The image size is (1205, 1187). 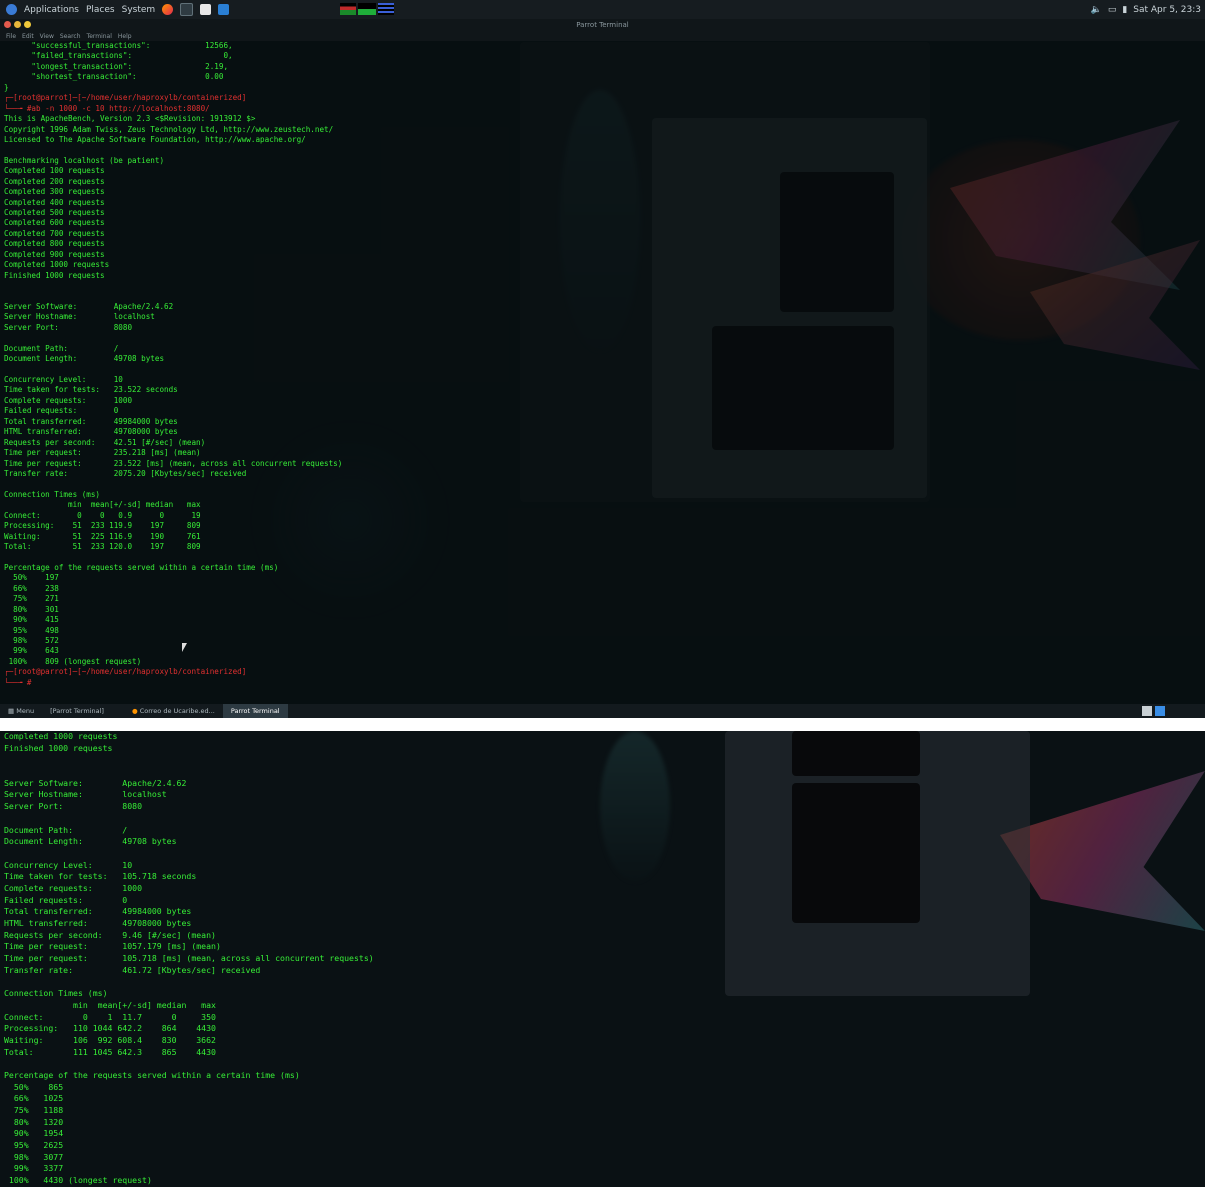 I want to click on terminal-line: 98% 572, so click(x=31, y=640).